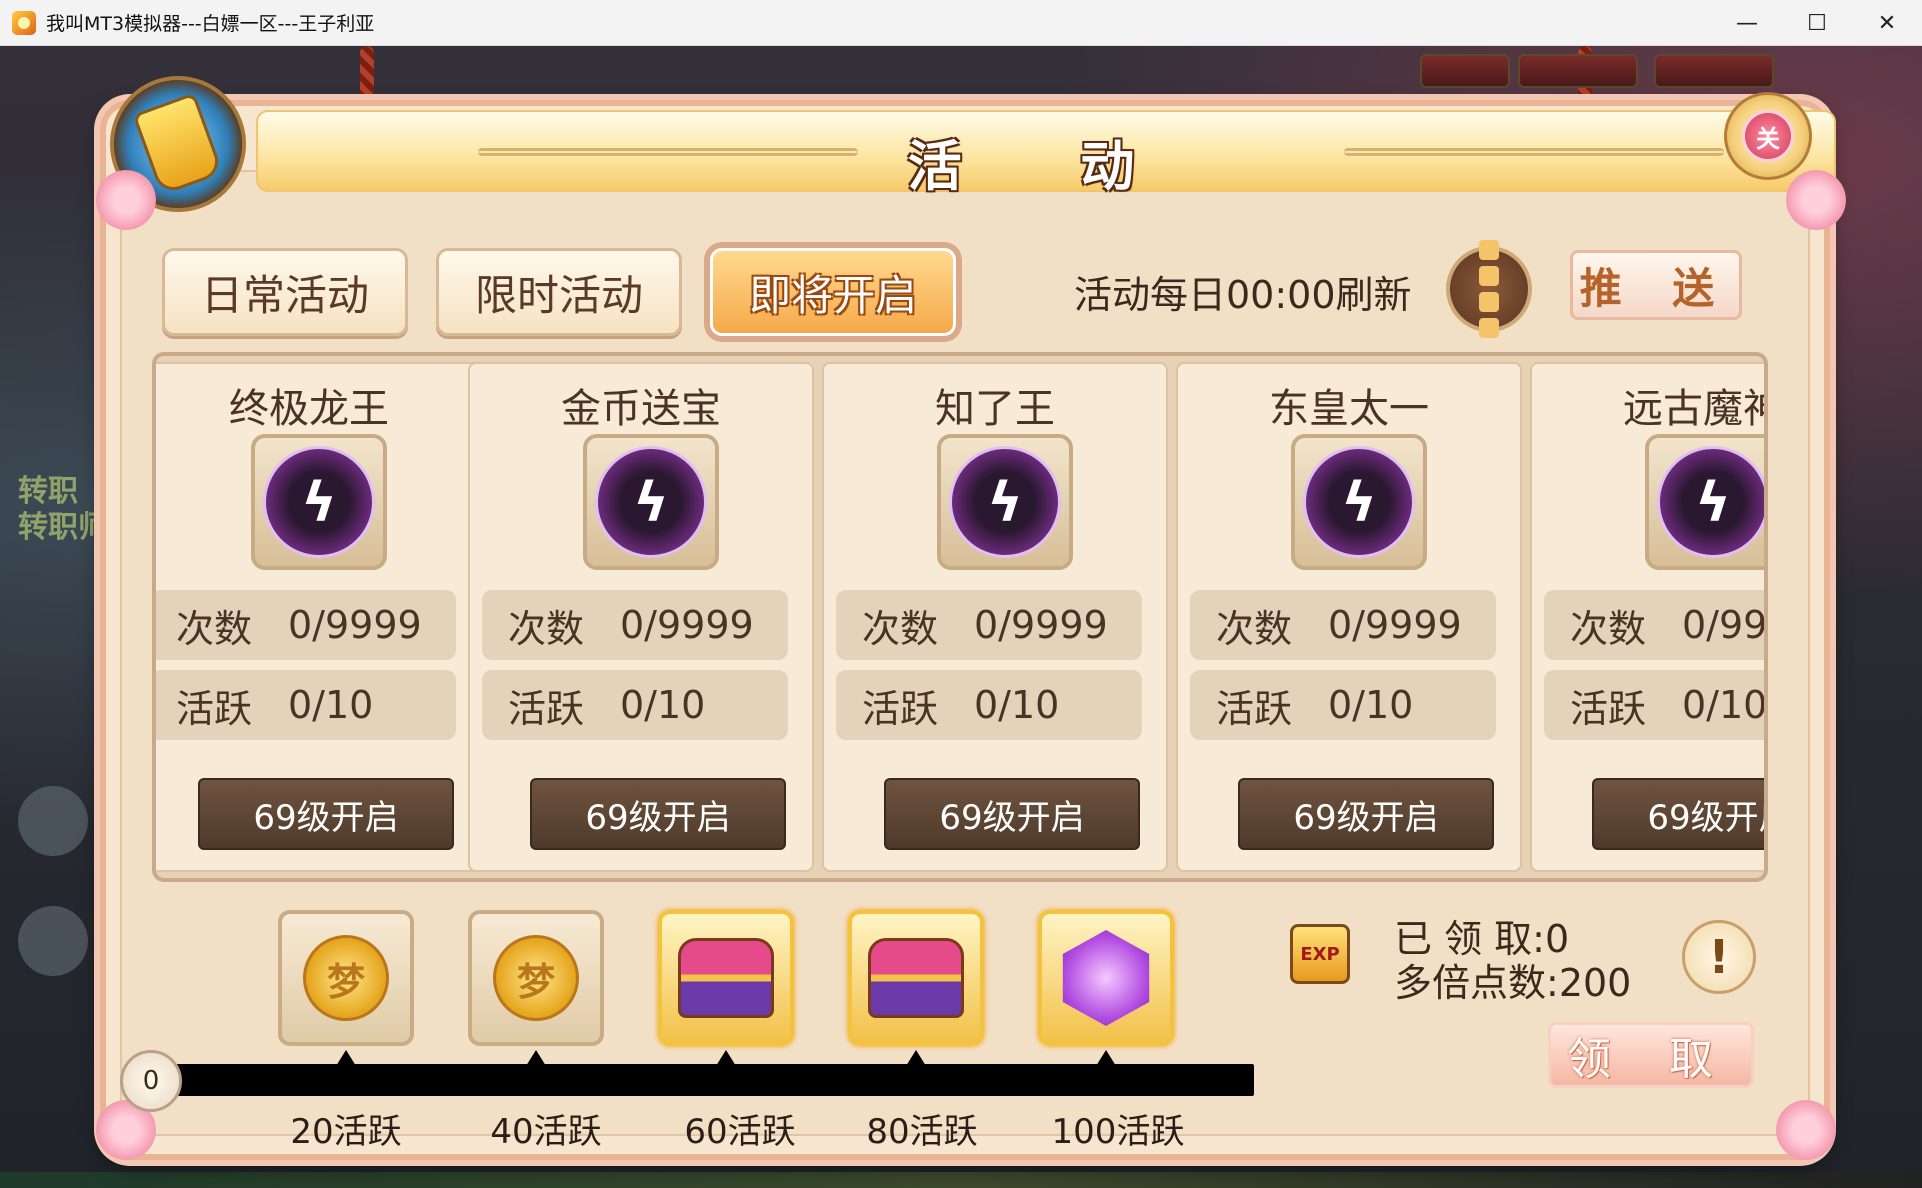  What do you see at coordinates (1747, 23) in the screenshot?
I see `minimize-button: —` at bounding box center [1747, 23].